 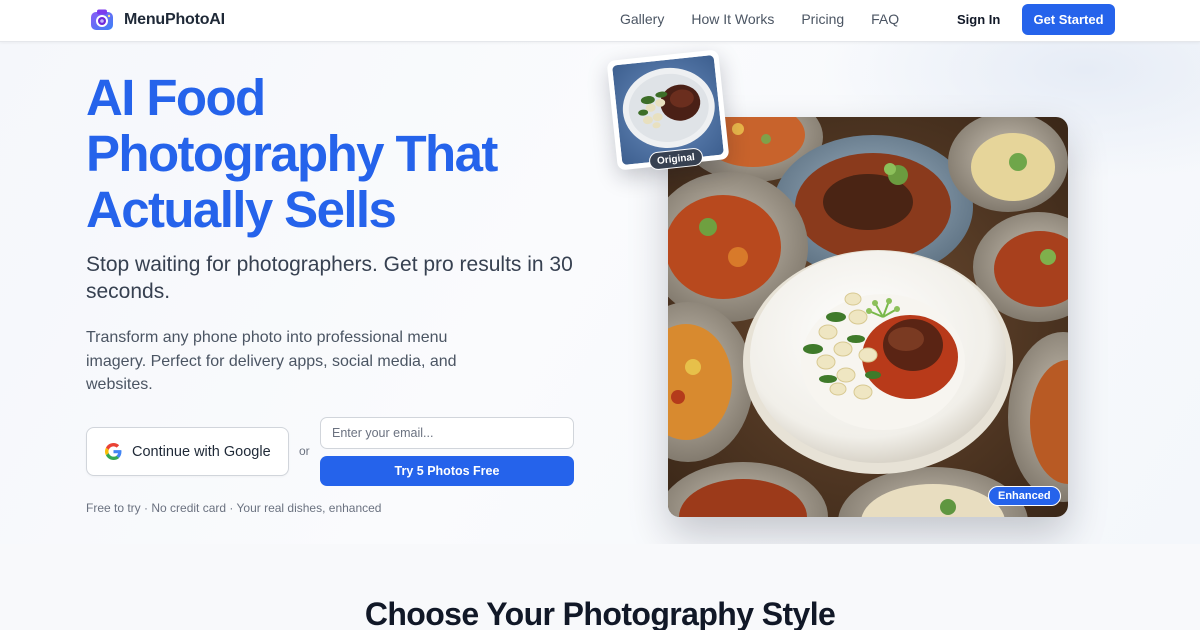 What do you see at coordinates (822, 19) in the screenshot?
I see `nav-link-pricing: Pricing` at bounding box center [822, 19].